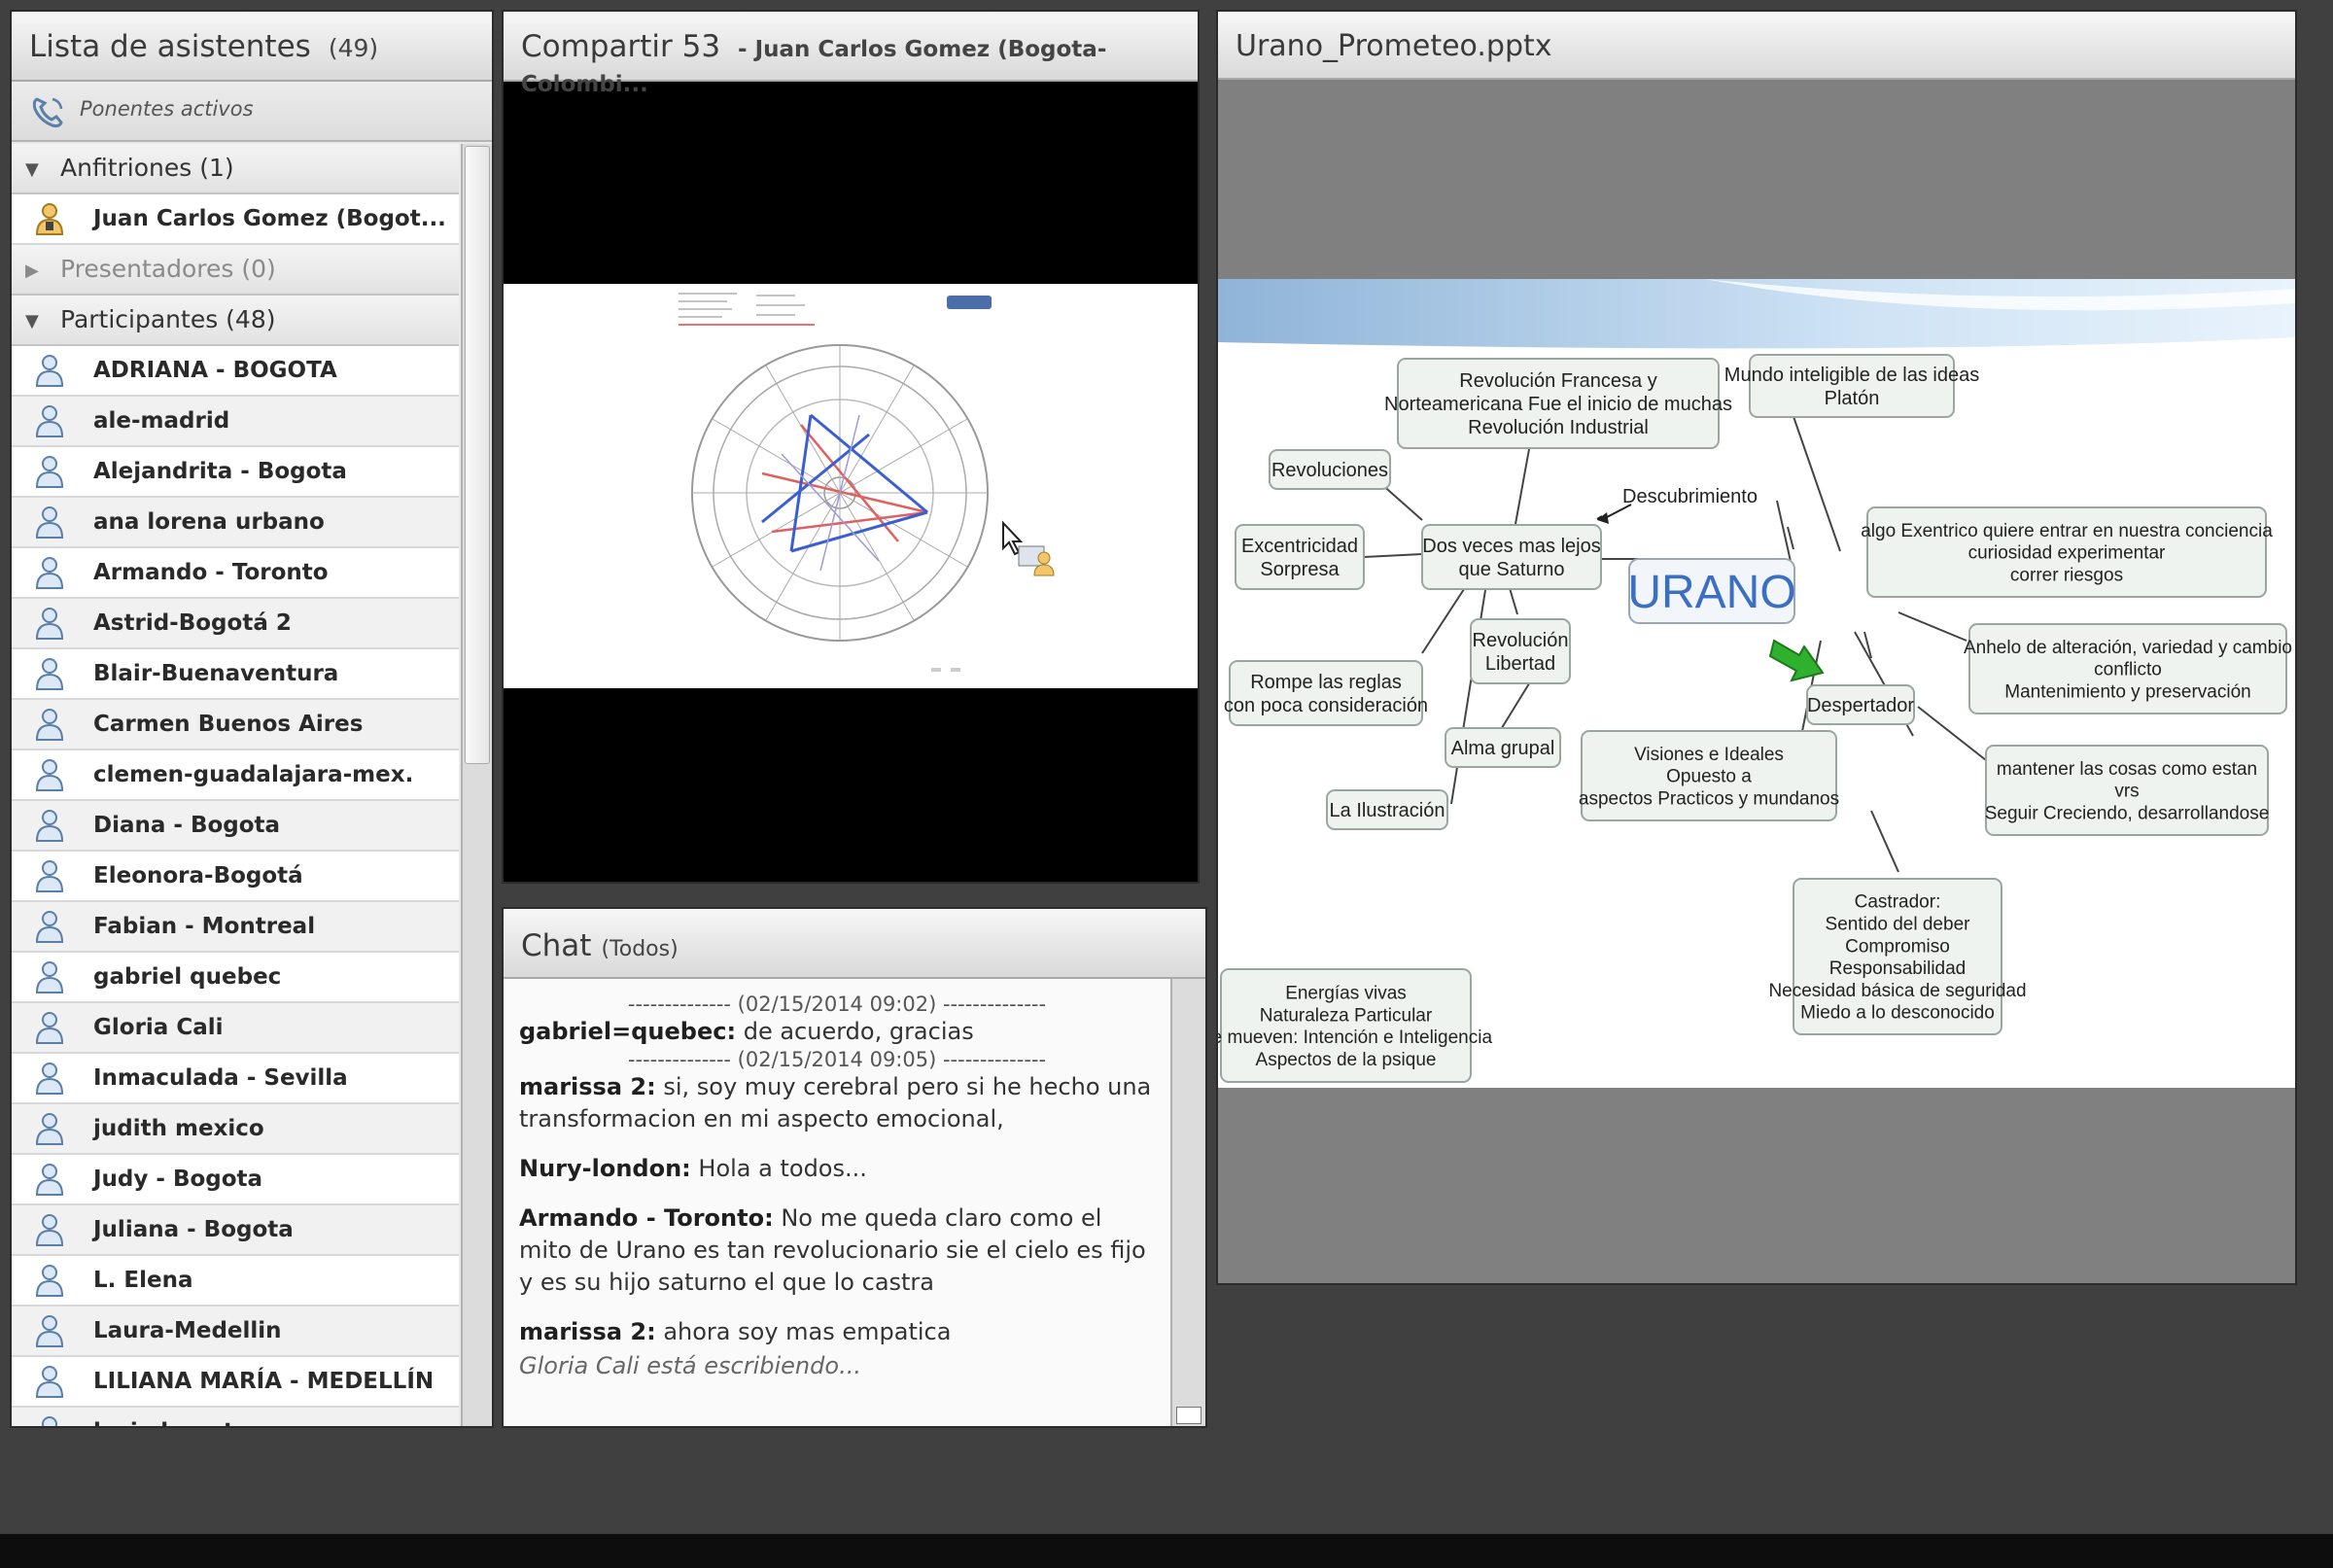 This screenshot has width=2333, height=1568. Describe the element at coordinates (178, 1179) in the screenshot. I see `participant-name: Judy - Bogota` at that location.